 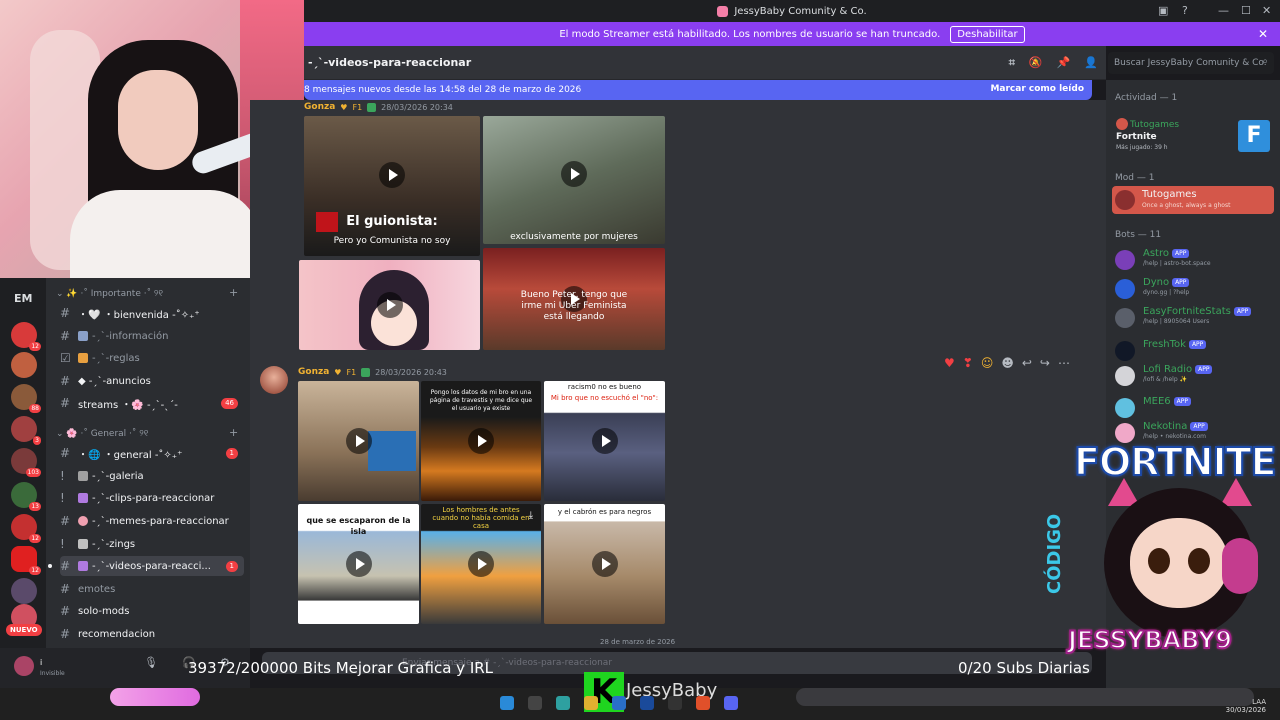 What do you see at coordinates (152, 521) in the screenshot?
I see `channel-item: # -ˏˋ-memes-para-reaccionar` at bounding box center [152, 521].